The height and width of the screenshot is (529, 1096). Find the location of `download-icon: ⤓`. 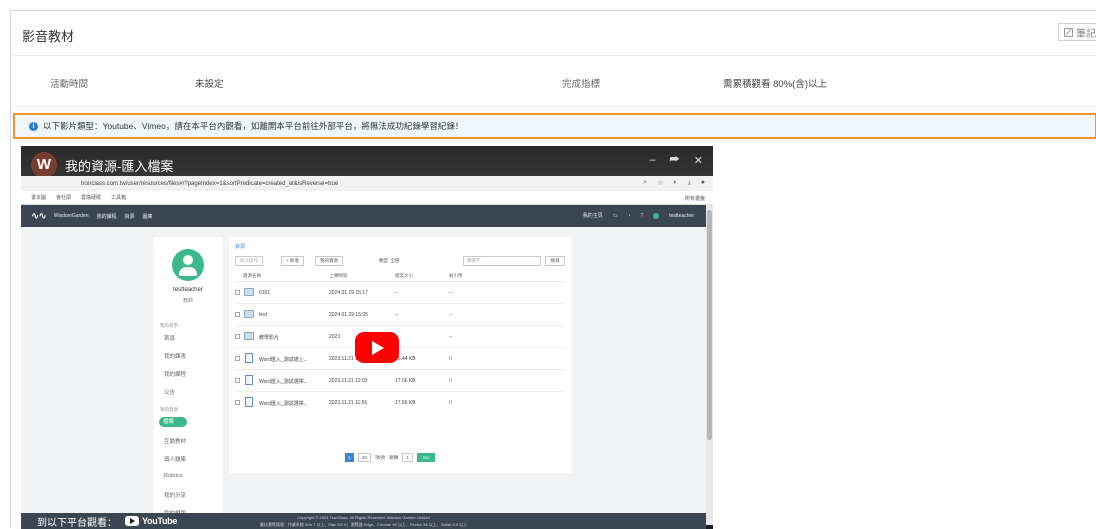

download-icon: ⤓ is located at coordinates (689, 182).